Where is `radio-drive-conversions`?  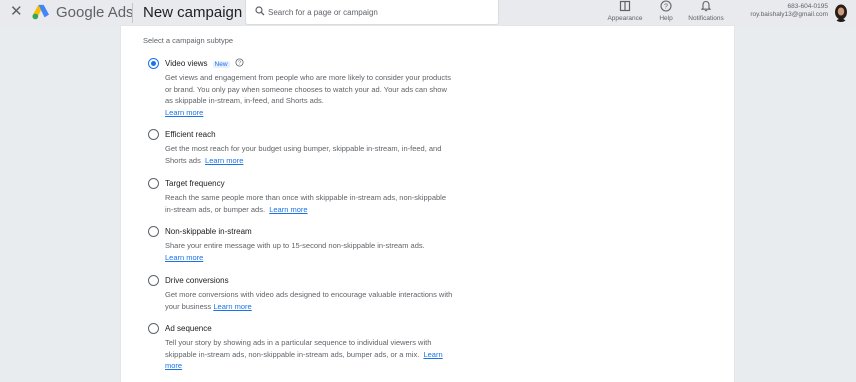
radio-drive-conversions is located at coordinates (153, 280).